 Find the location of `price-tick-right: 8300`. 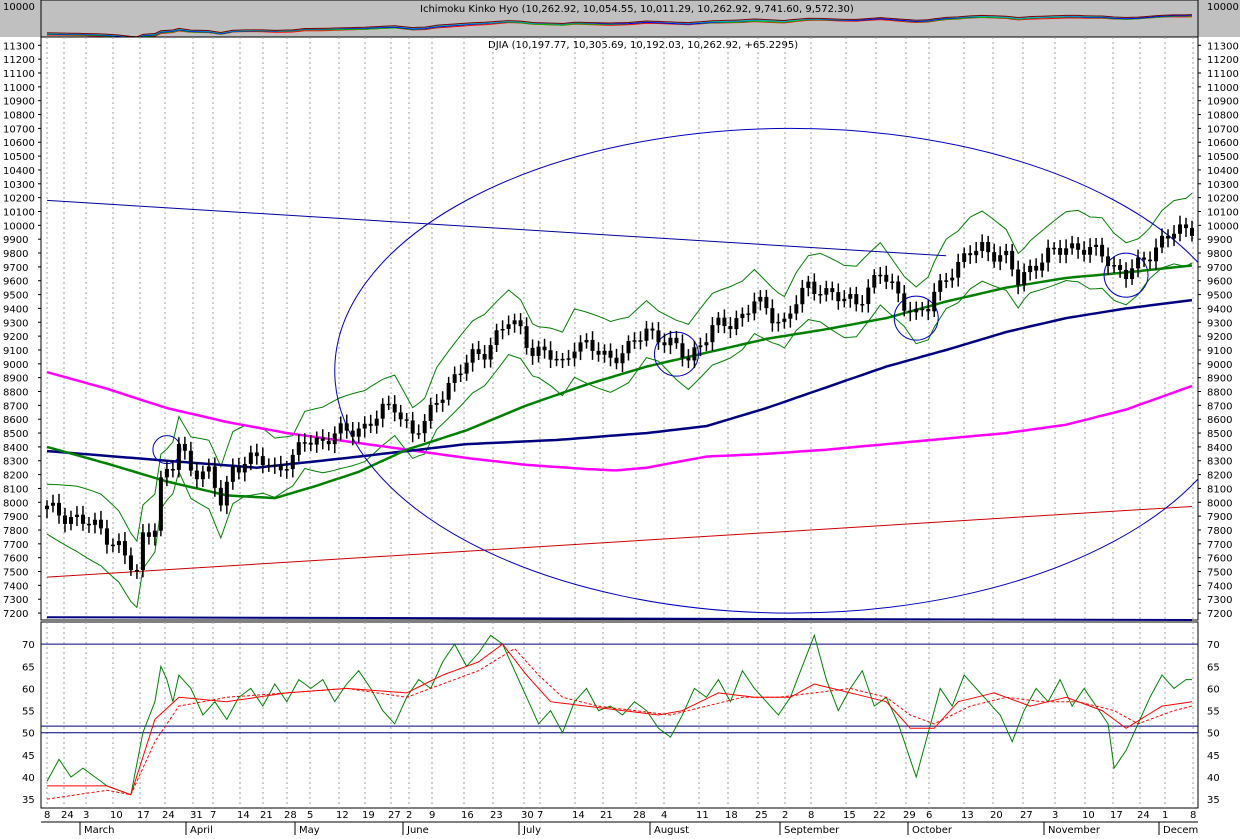

price-tick-right: 8300 is located at coordinates (1219, 462).